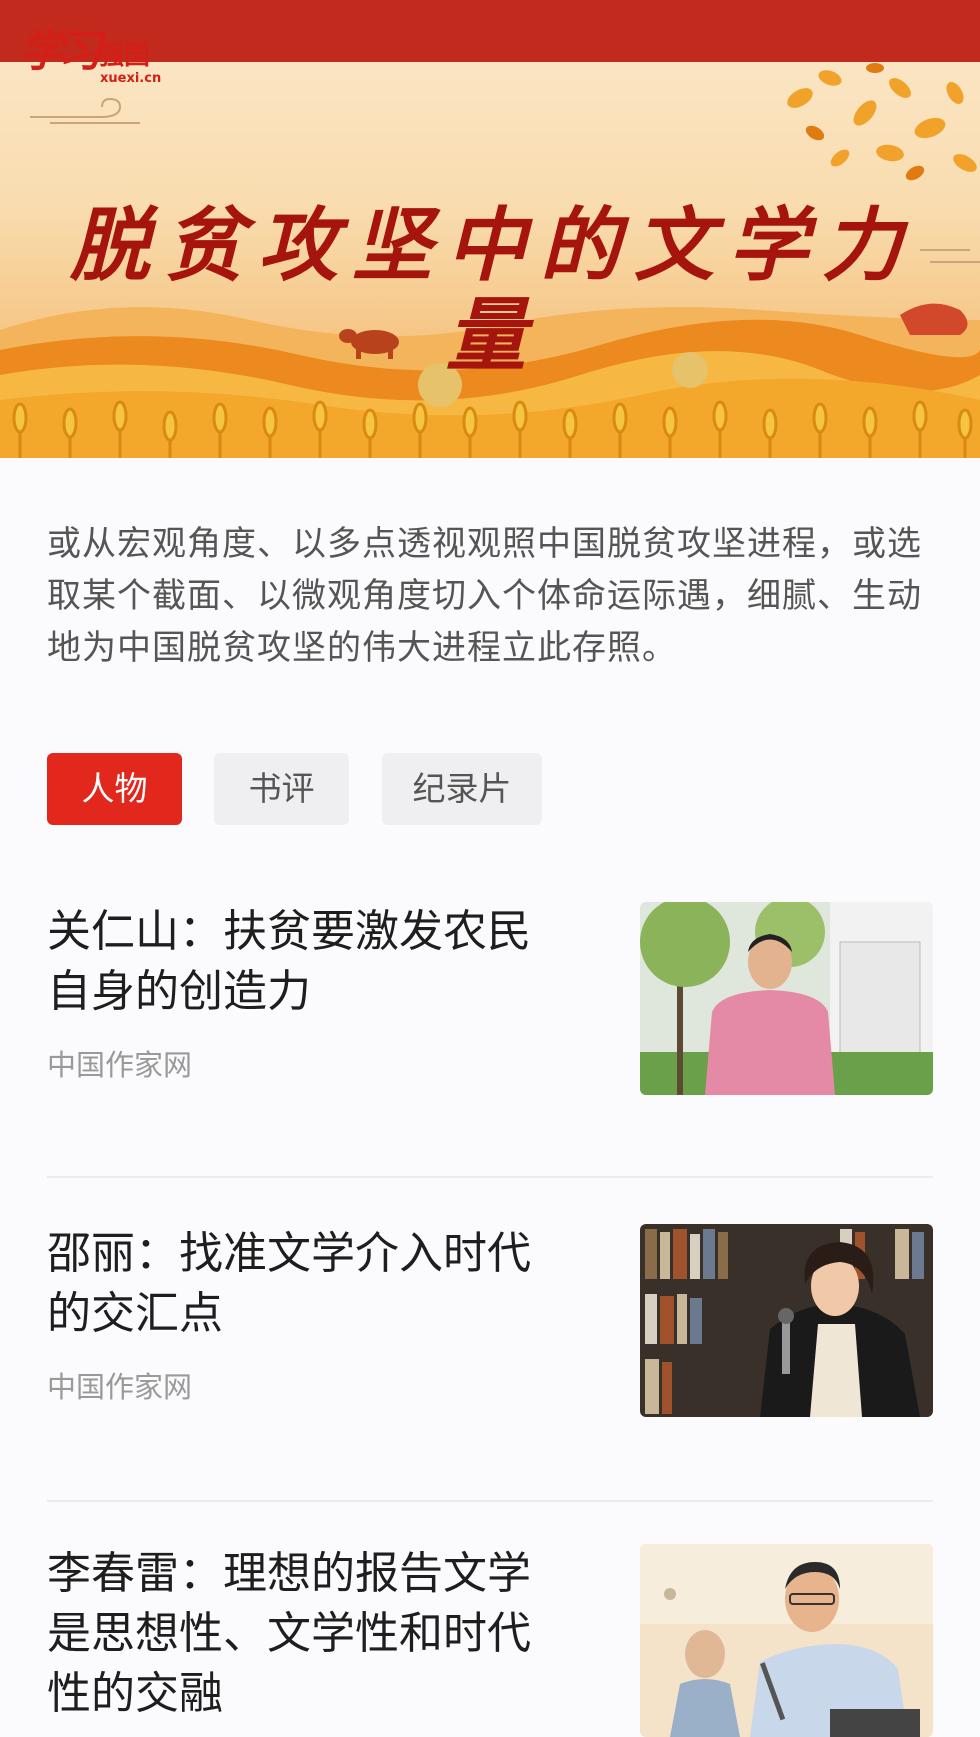  Describe the element at coordinates (131, 78) in the screenshot. I see `logo-domain: xuexi.cn` at that location.